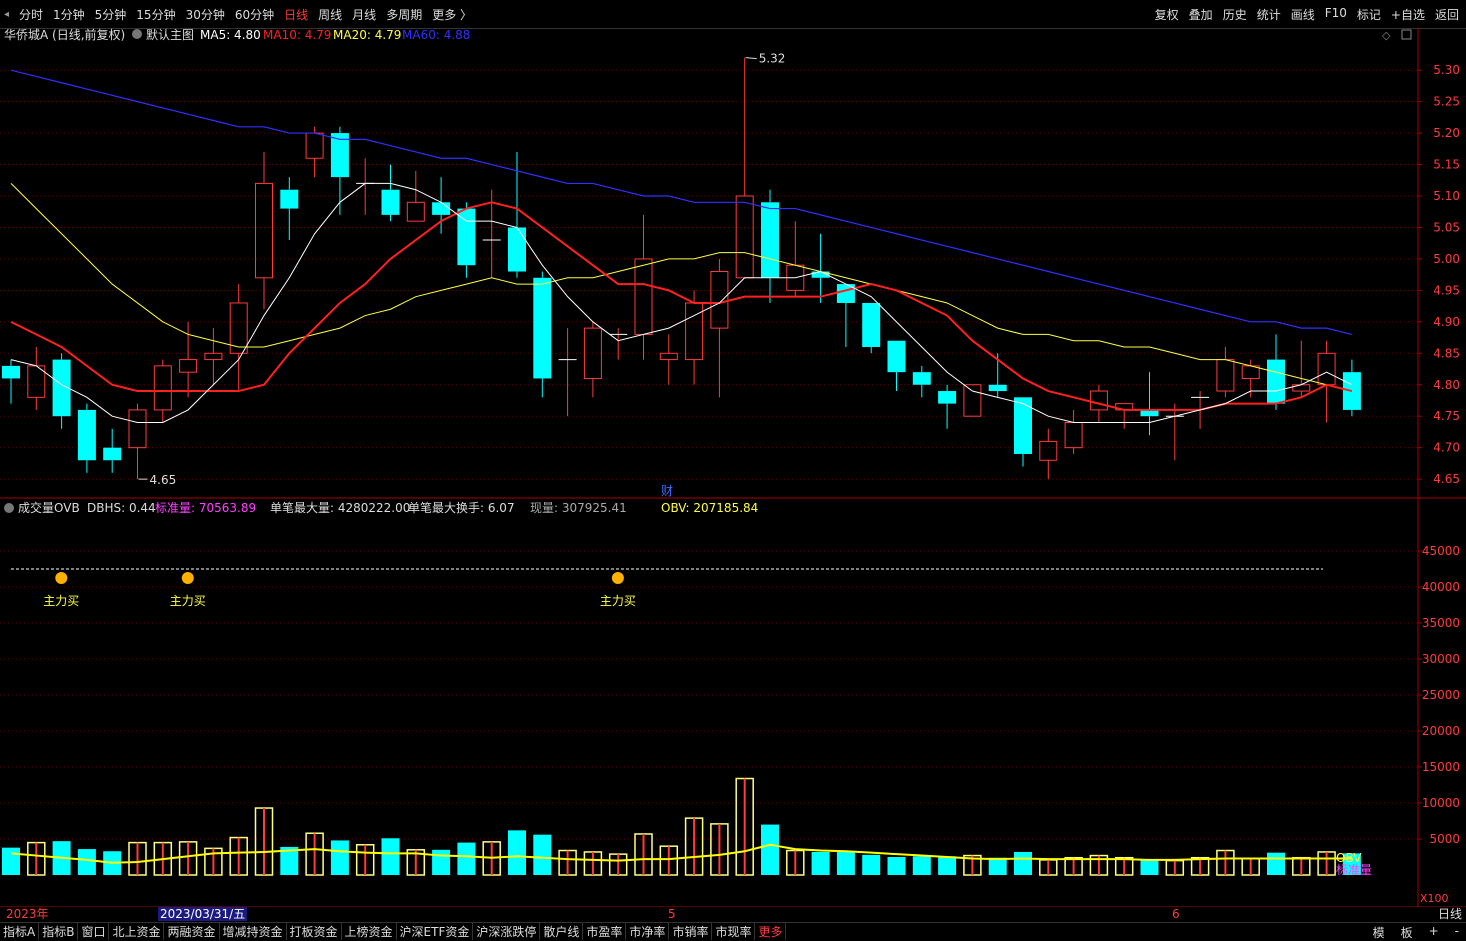 This screenshot has height=941, width=1466. I want to click on current-volume-value: 现量: 307925.41, so click(578, 508).